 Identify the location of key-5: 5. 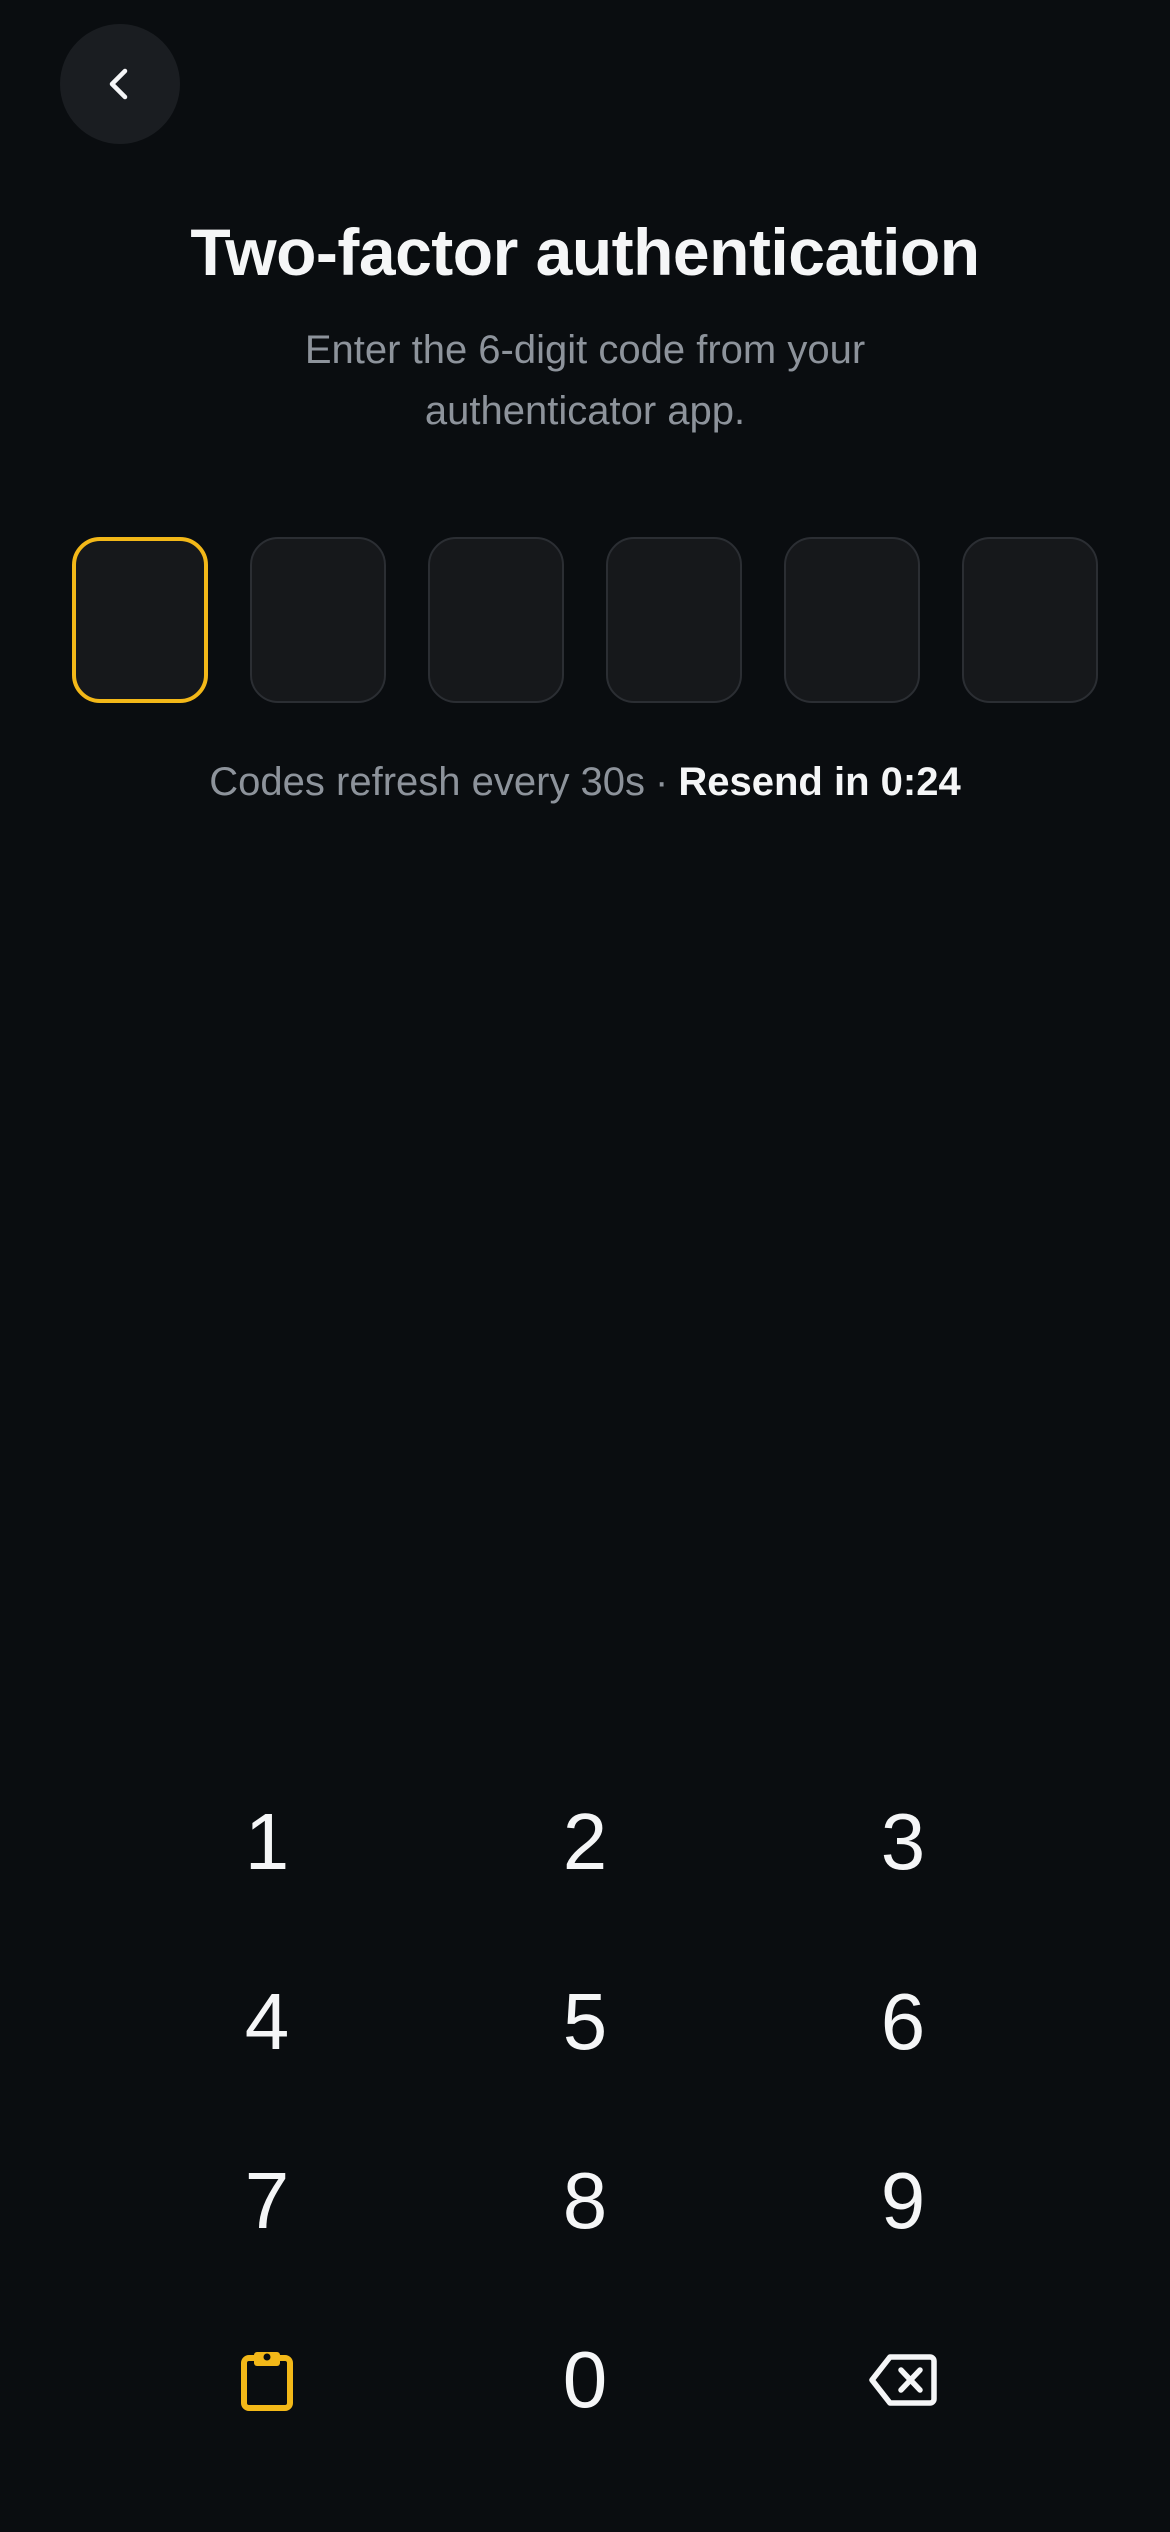
(585, 2022).